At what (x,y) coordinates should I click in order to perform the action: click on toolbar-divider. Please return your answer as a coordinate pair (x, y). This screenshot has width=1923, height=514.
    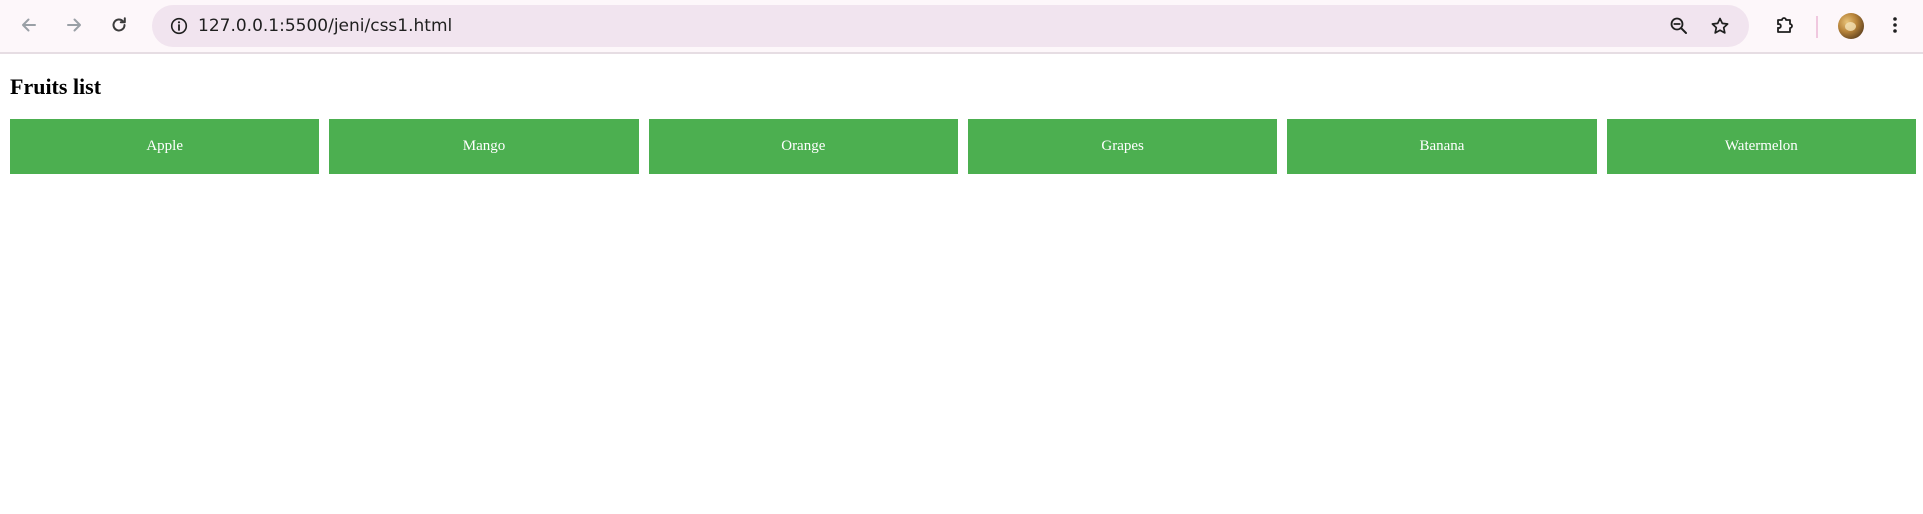
    Looking at the image, I should click on (1817, 27).